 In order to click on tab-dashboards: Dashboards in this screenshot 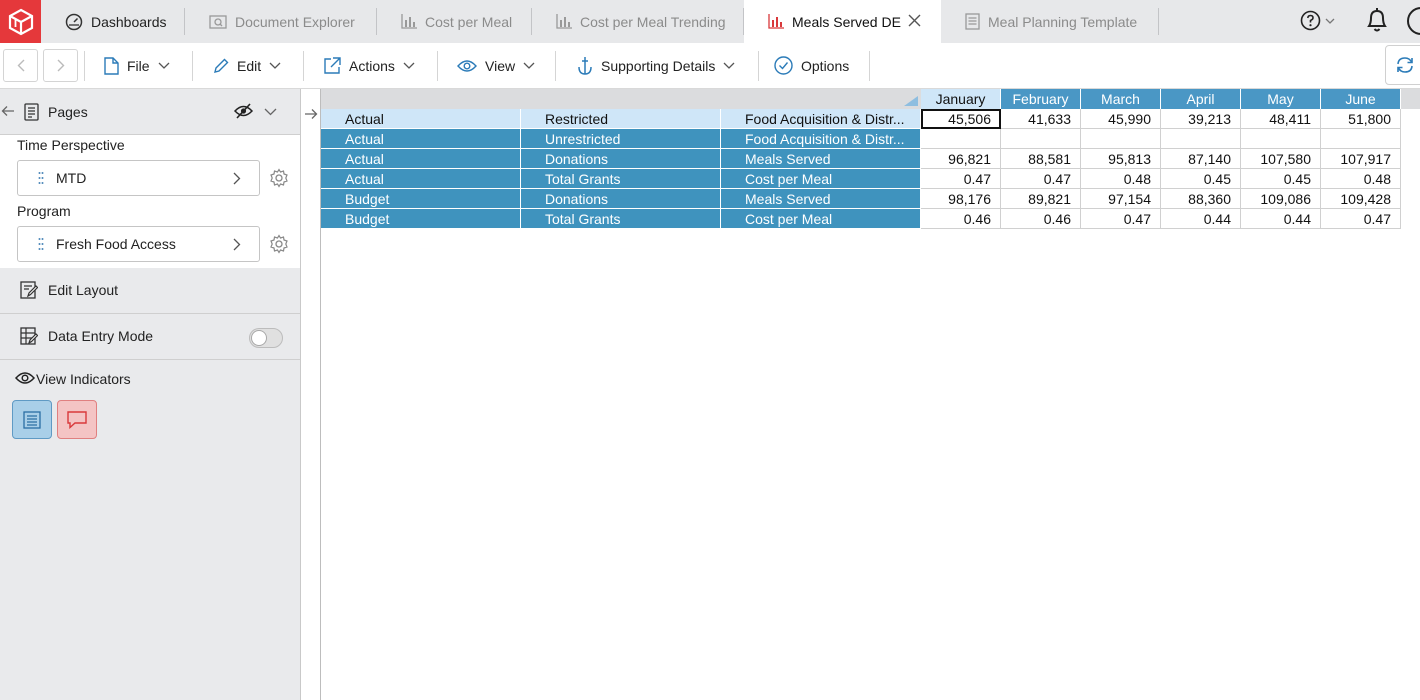, I will do `click(113, 21)`.